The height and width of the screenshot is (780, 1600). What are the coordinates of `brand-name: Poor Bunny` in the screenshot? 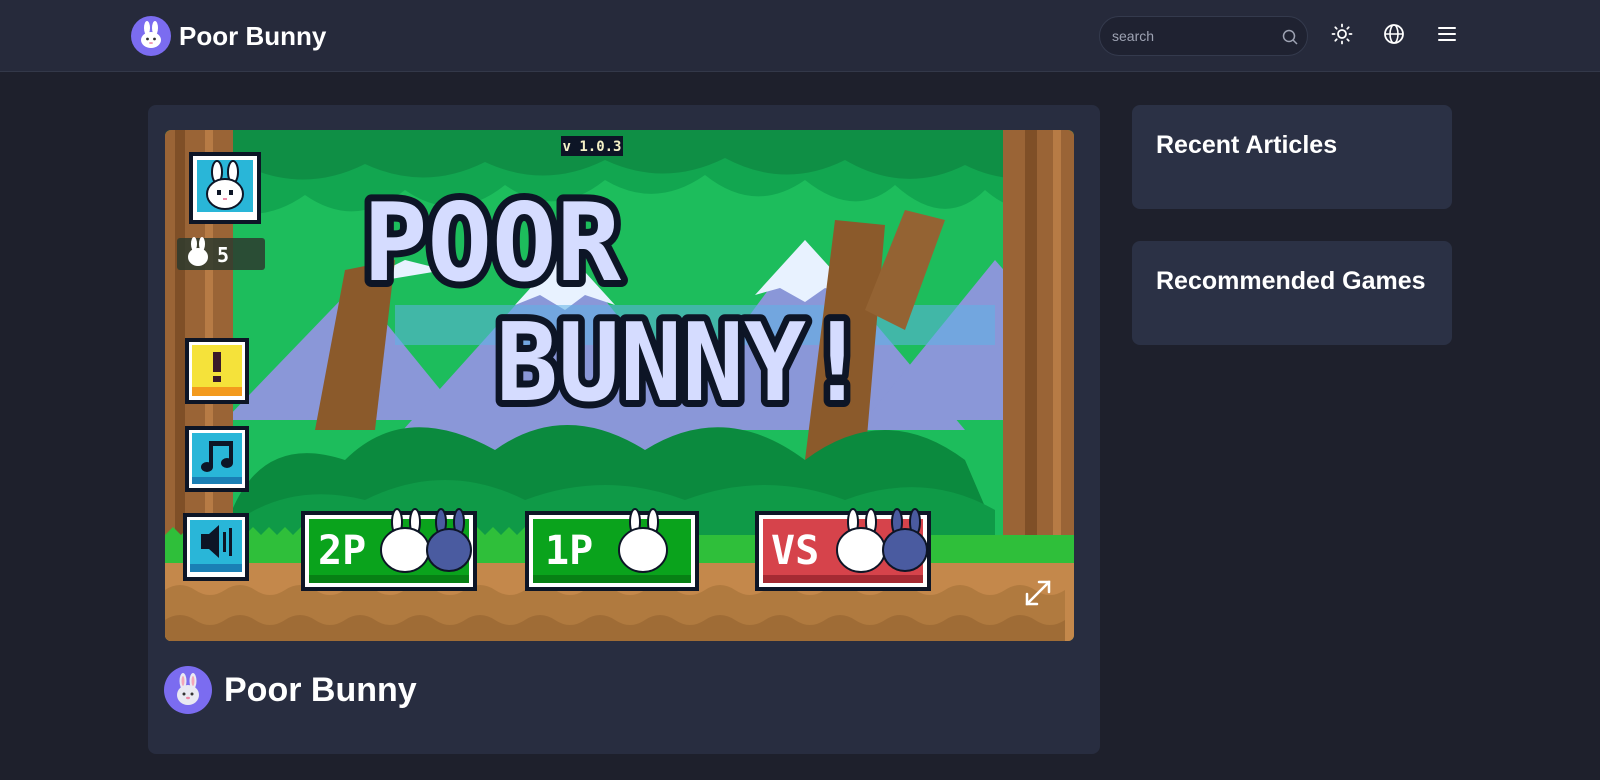 It's located at (253, 35).